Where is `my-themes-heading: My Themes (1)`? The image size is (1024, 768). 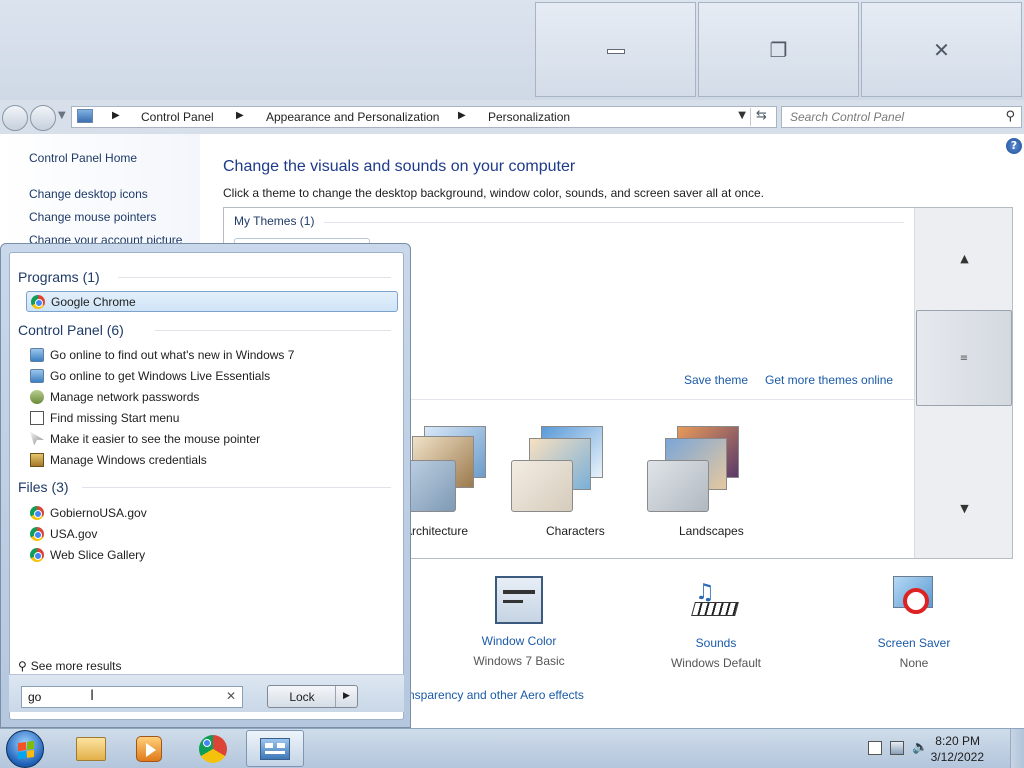 my-themes-heading: My Themes (1) is located at coordinates (274, 221).